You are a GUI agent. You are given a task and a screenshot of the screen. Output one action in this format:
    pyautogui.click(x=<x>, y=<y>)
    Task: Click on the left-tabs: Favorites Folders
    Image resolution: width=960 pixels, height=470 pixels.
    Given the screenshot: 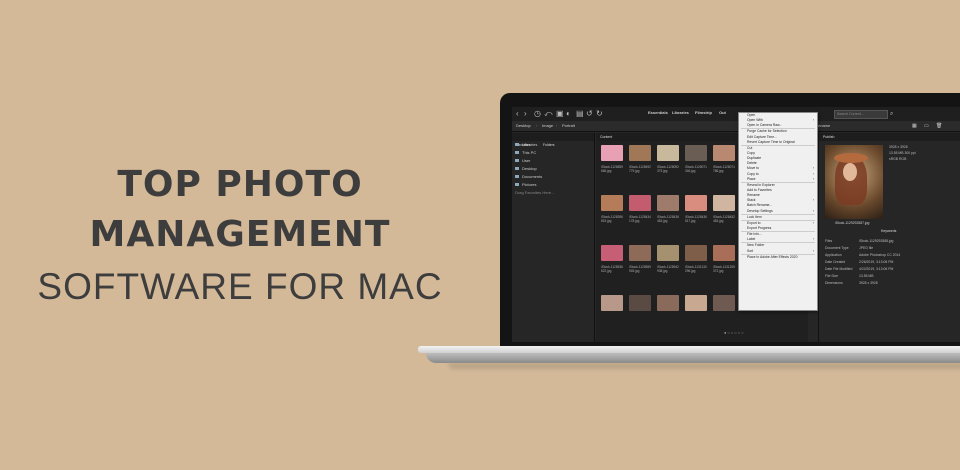 What is the action you would take?
    pyautogui.click(x=553, y=140)
    